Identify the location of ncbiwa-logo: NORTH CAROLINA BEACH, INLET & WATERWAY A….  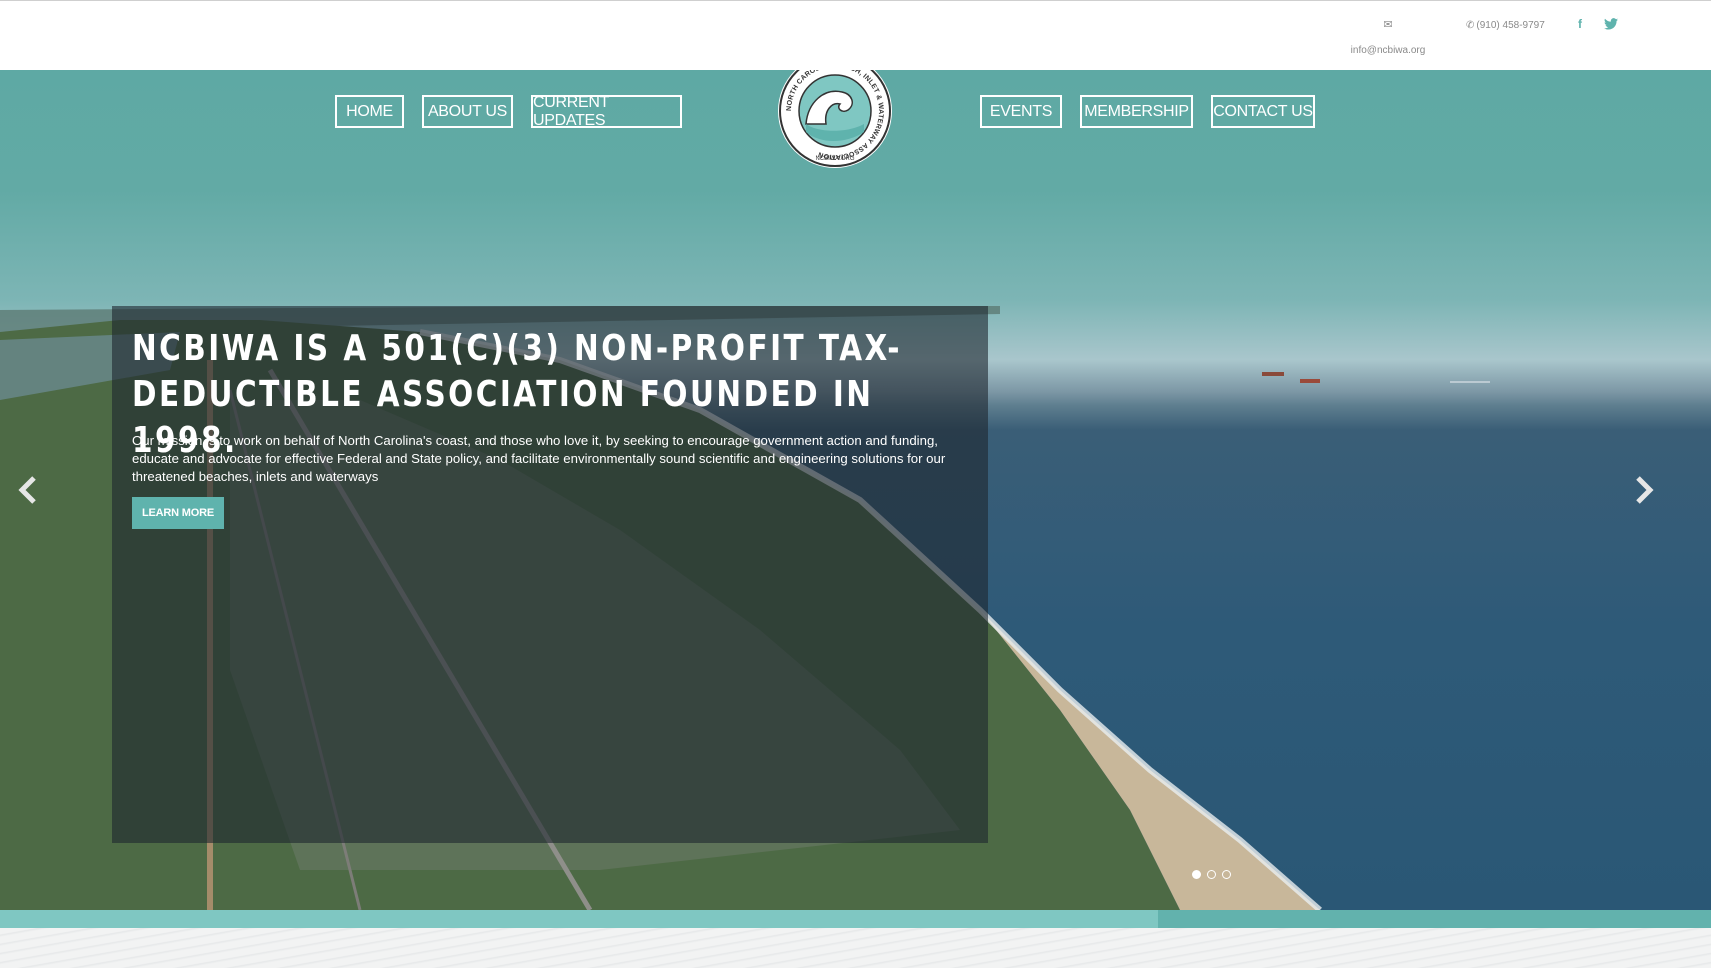
(835, 120).